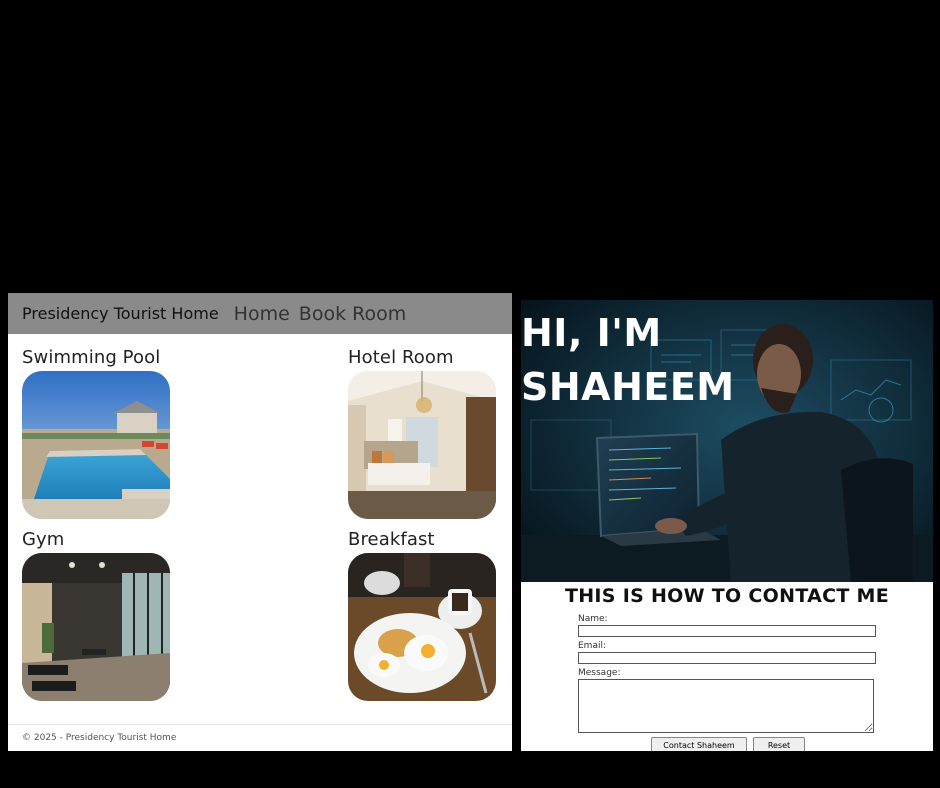 The height and width of the screenshot is (788, 940). Describe the element at coordinates (96, 445) in the screenshot. I see `swimming-pool-photo` at that location.